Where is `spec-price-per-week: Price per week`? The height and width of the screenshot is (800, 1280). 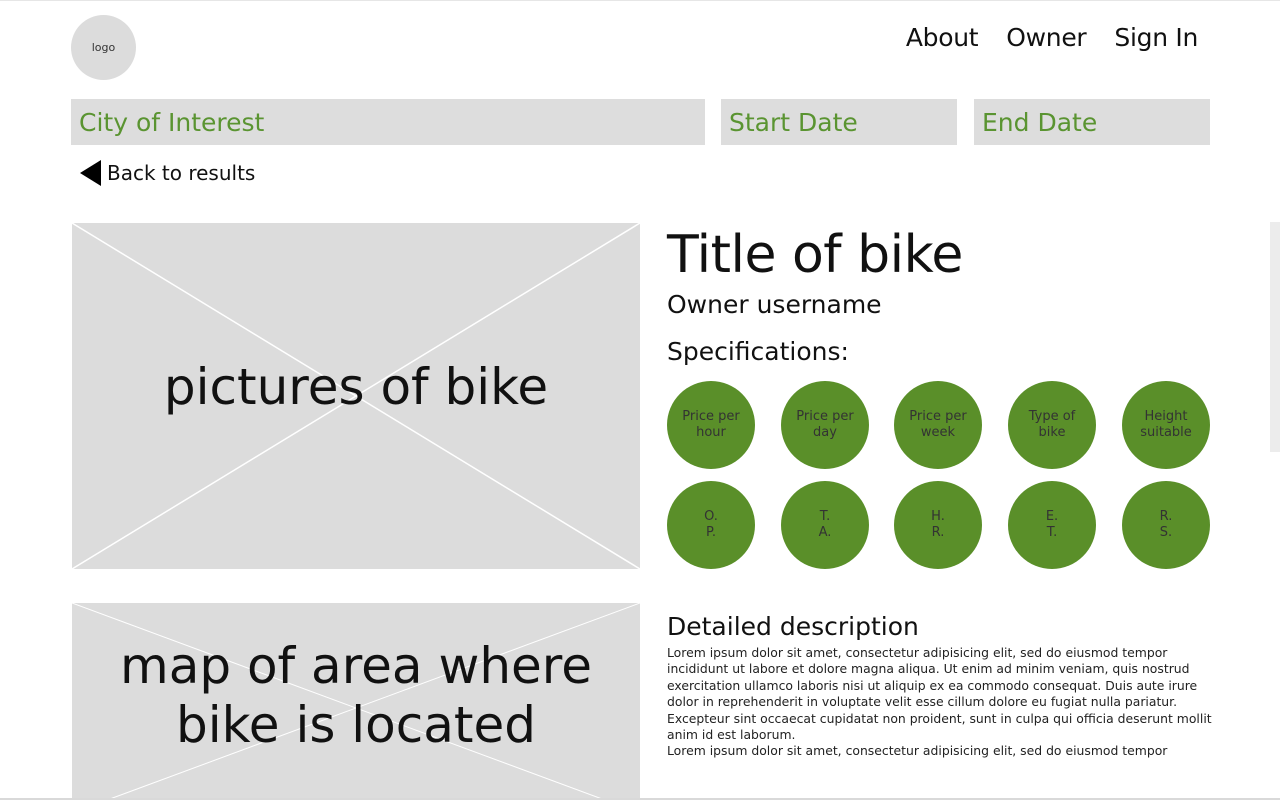
spec-price-per-week: Price per week is located at coordinates (938, 425).